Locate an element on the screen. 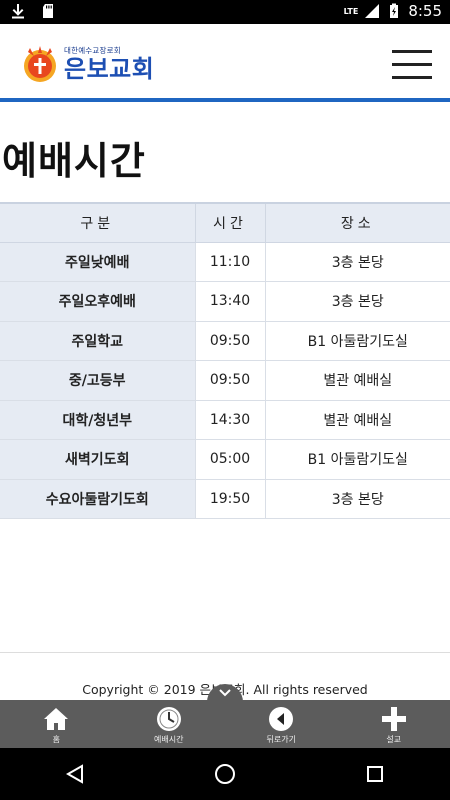 This screenshot has height=800, width=450. church-emblem-icon is located at coordinates (40, 64).